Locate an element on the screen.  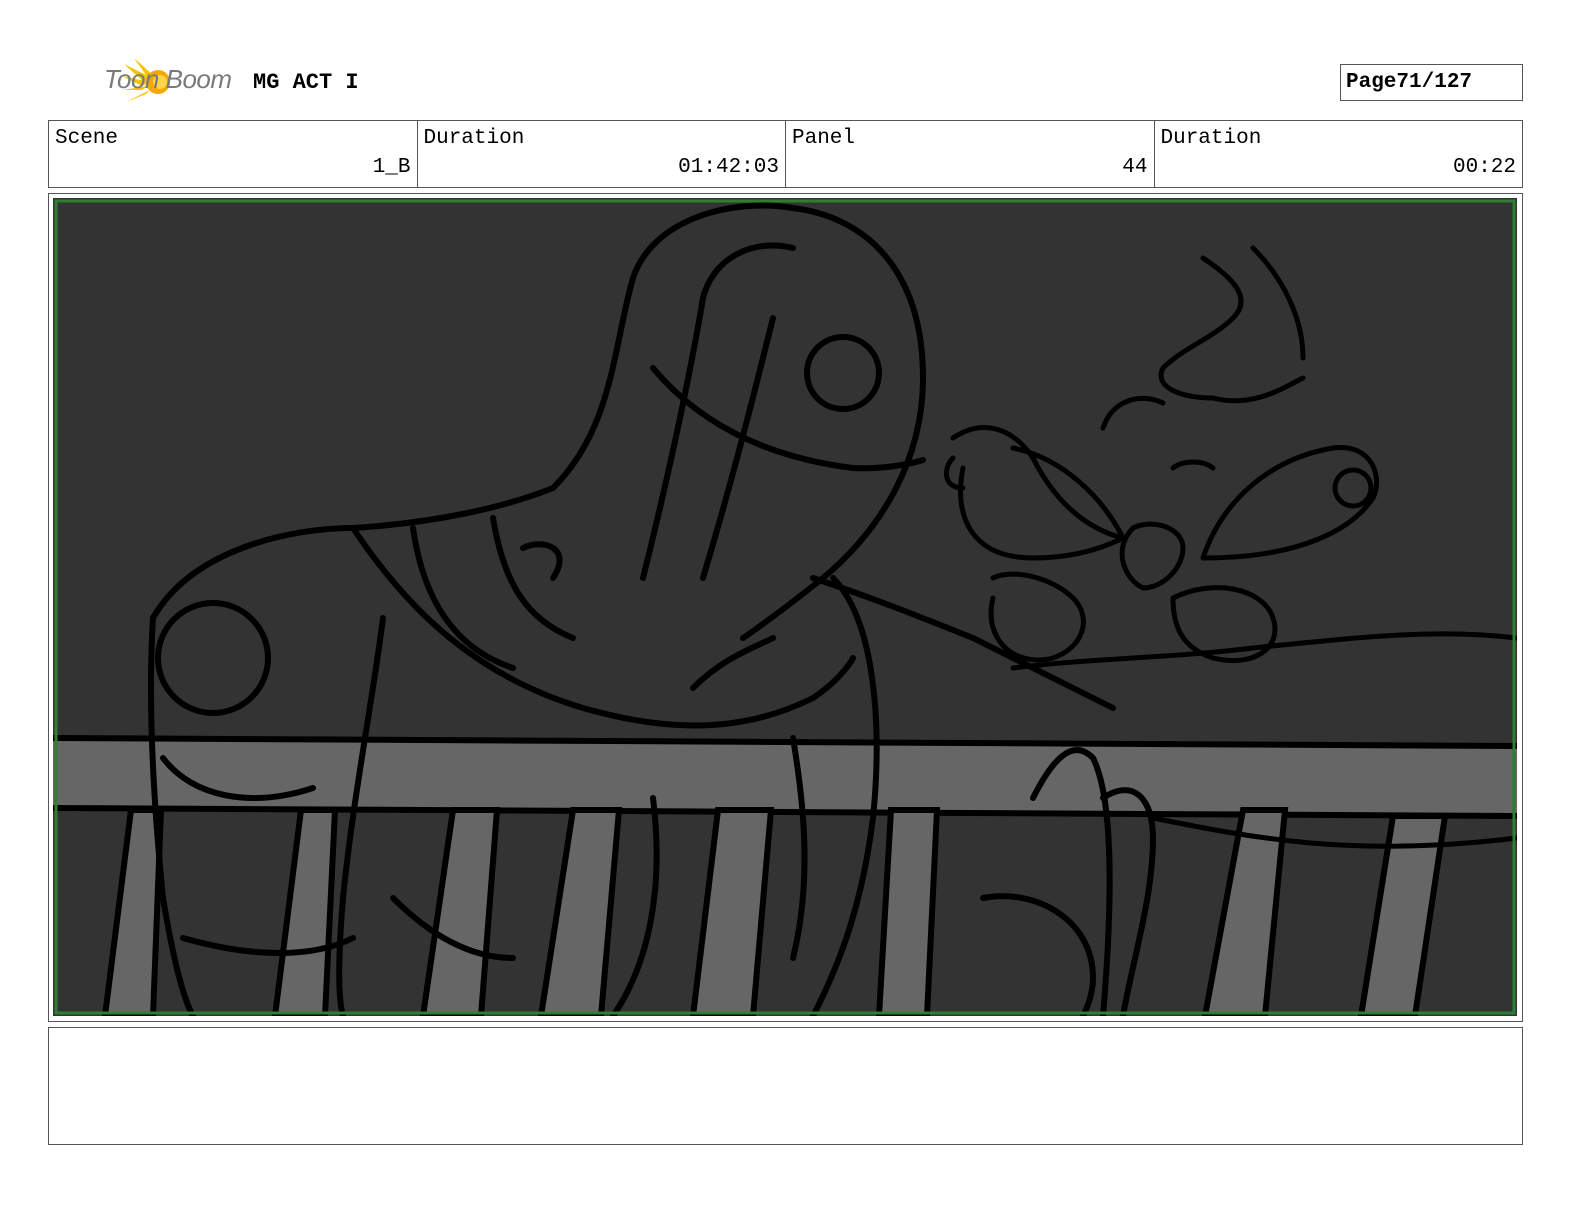
railing-top-bar is located at coordinates (785, 777).